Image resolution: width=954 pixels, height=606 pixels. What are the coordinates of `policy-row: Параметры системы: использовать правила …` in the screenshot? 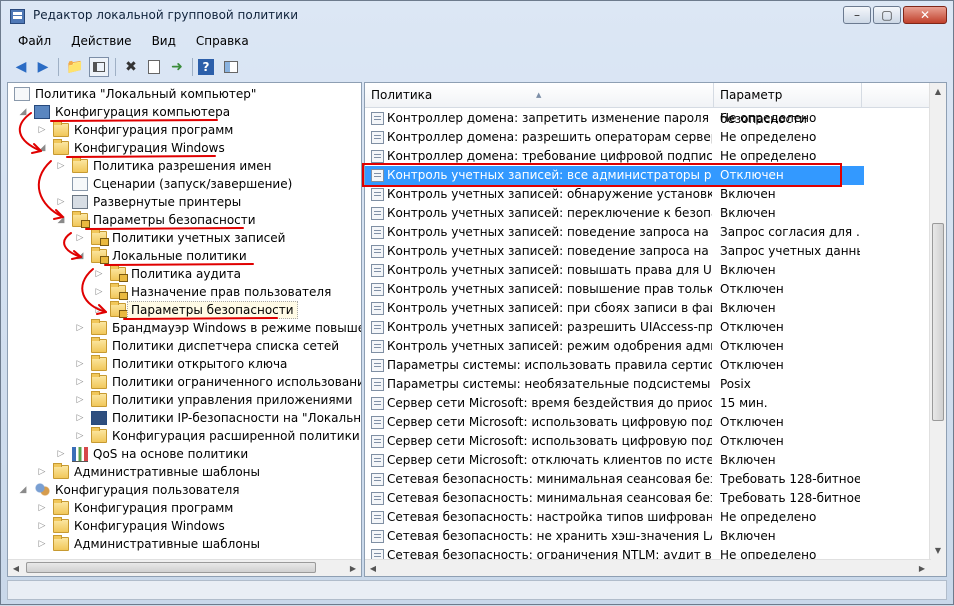 It's located at (648, 365).